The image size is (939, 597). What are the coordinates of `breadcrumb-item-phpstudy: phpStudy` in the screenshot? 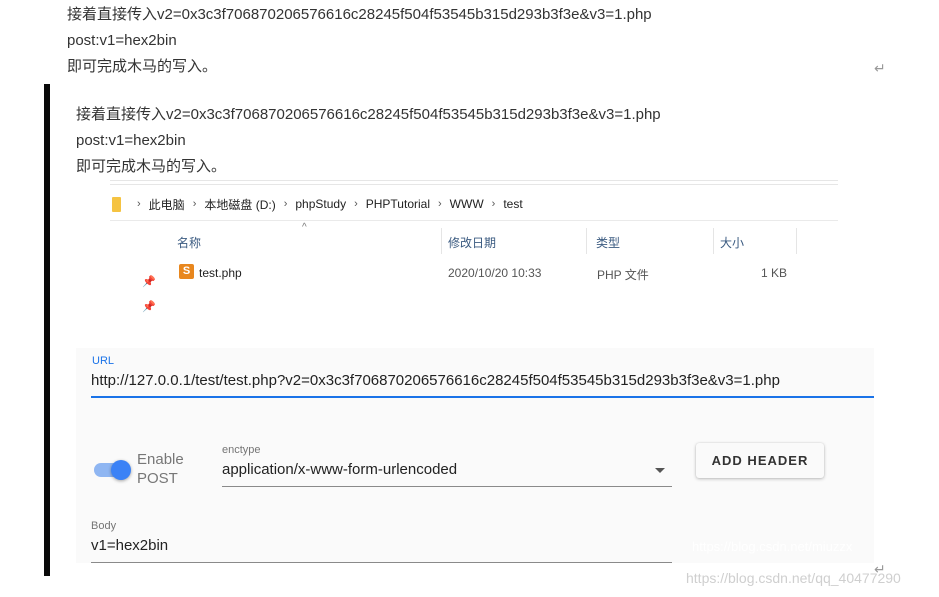 It's located at (320, 204).